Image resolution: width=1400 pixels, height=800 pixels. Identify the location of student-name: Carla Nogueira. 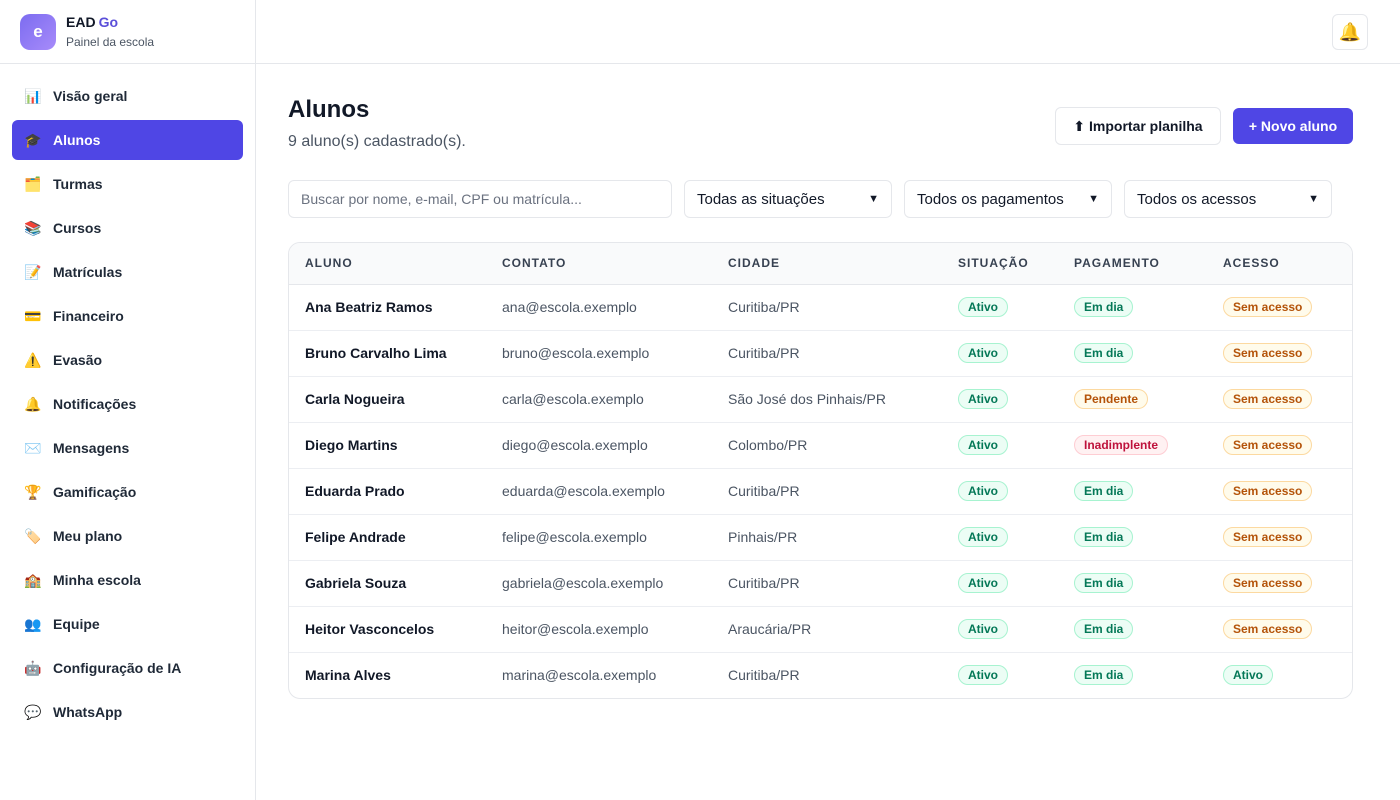
(355, 399).